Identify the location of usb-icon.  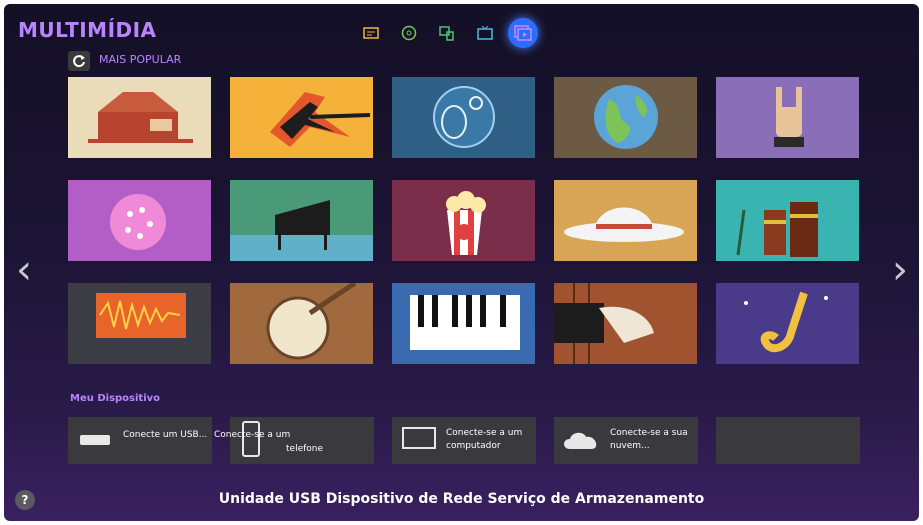
(95, 440).